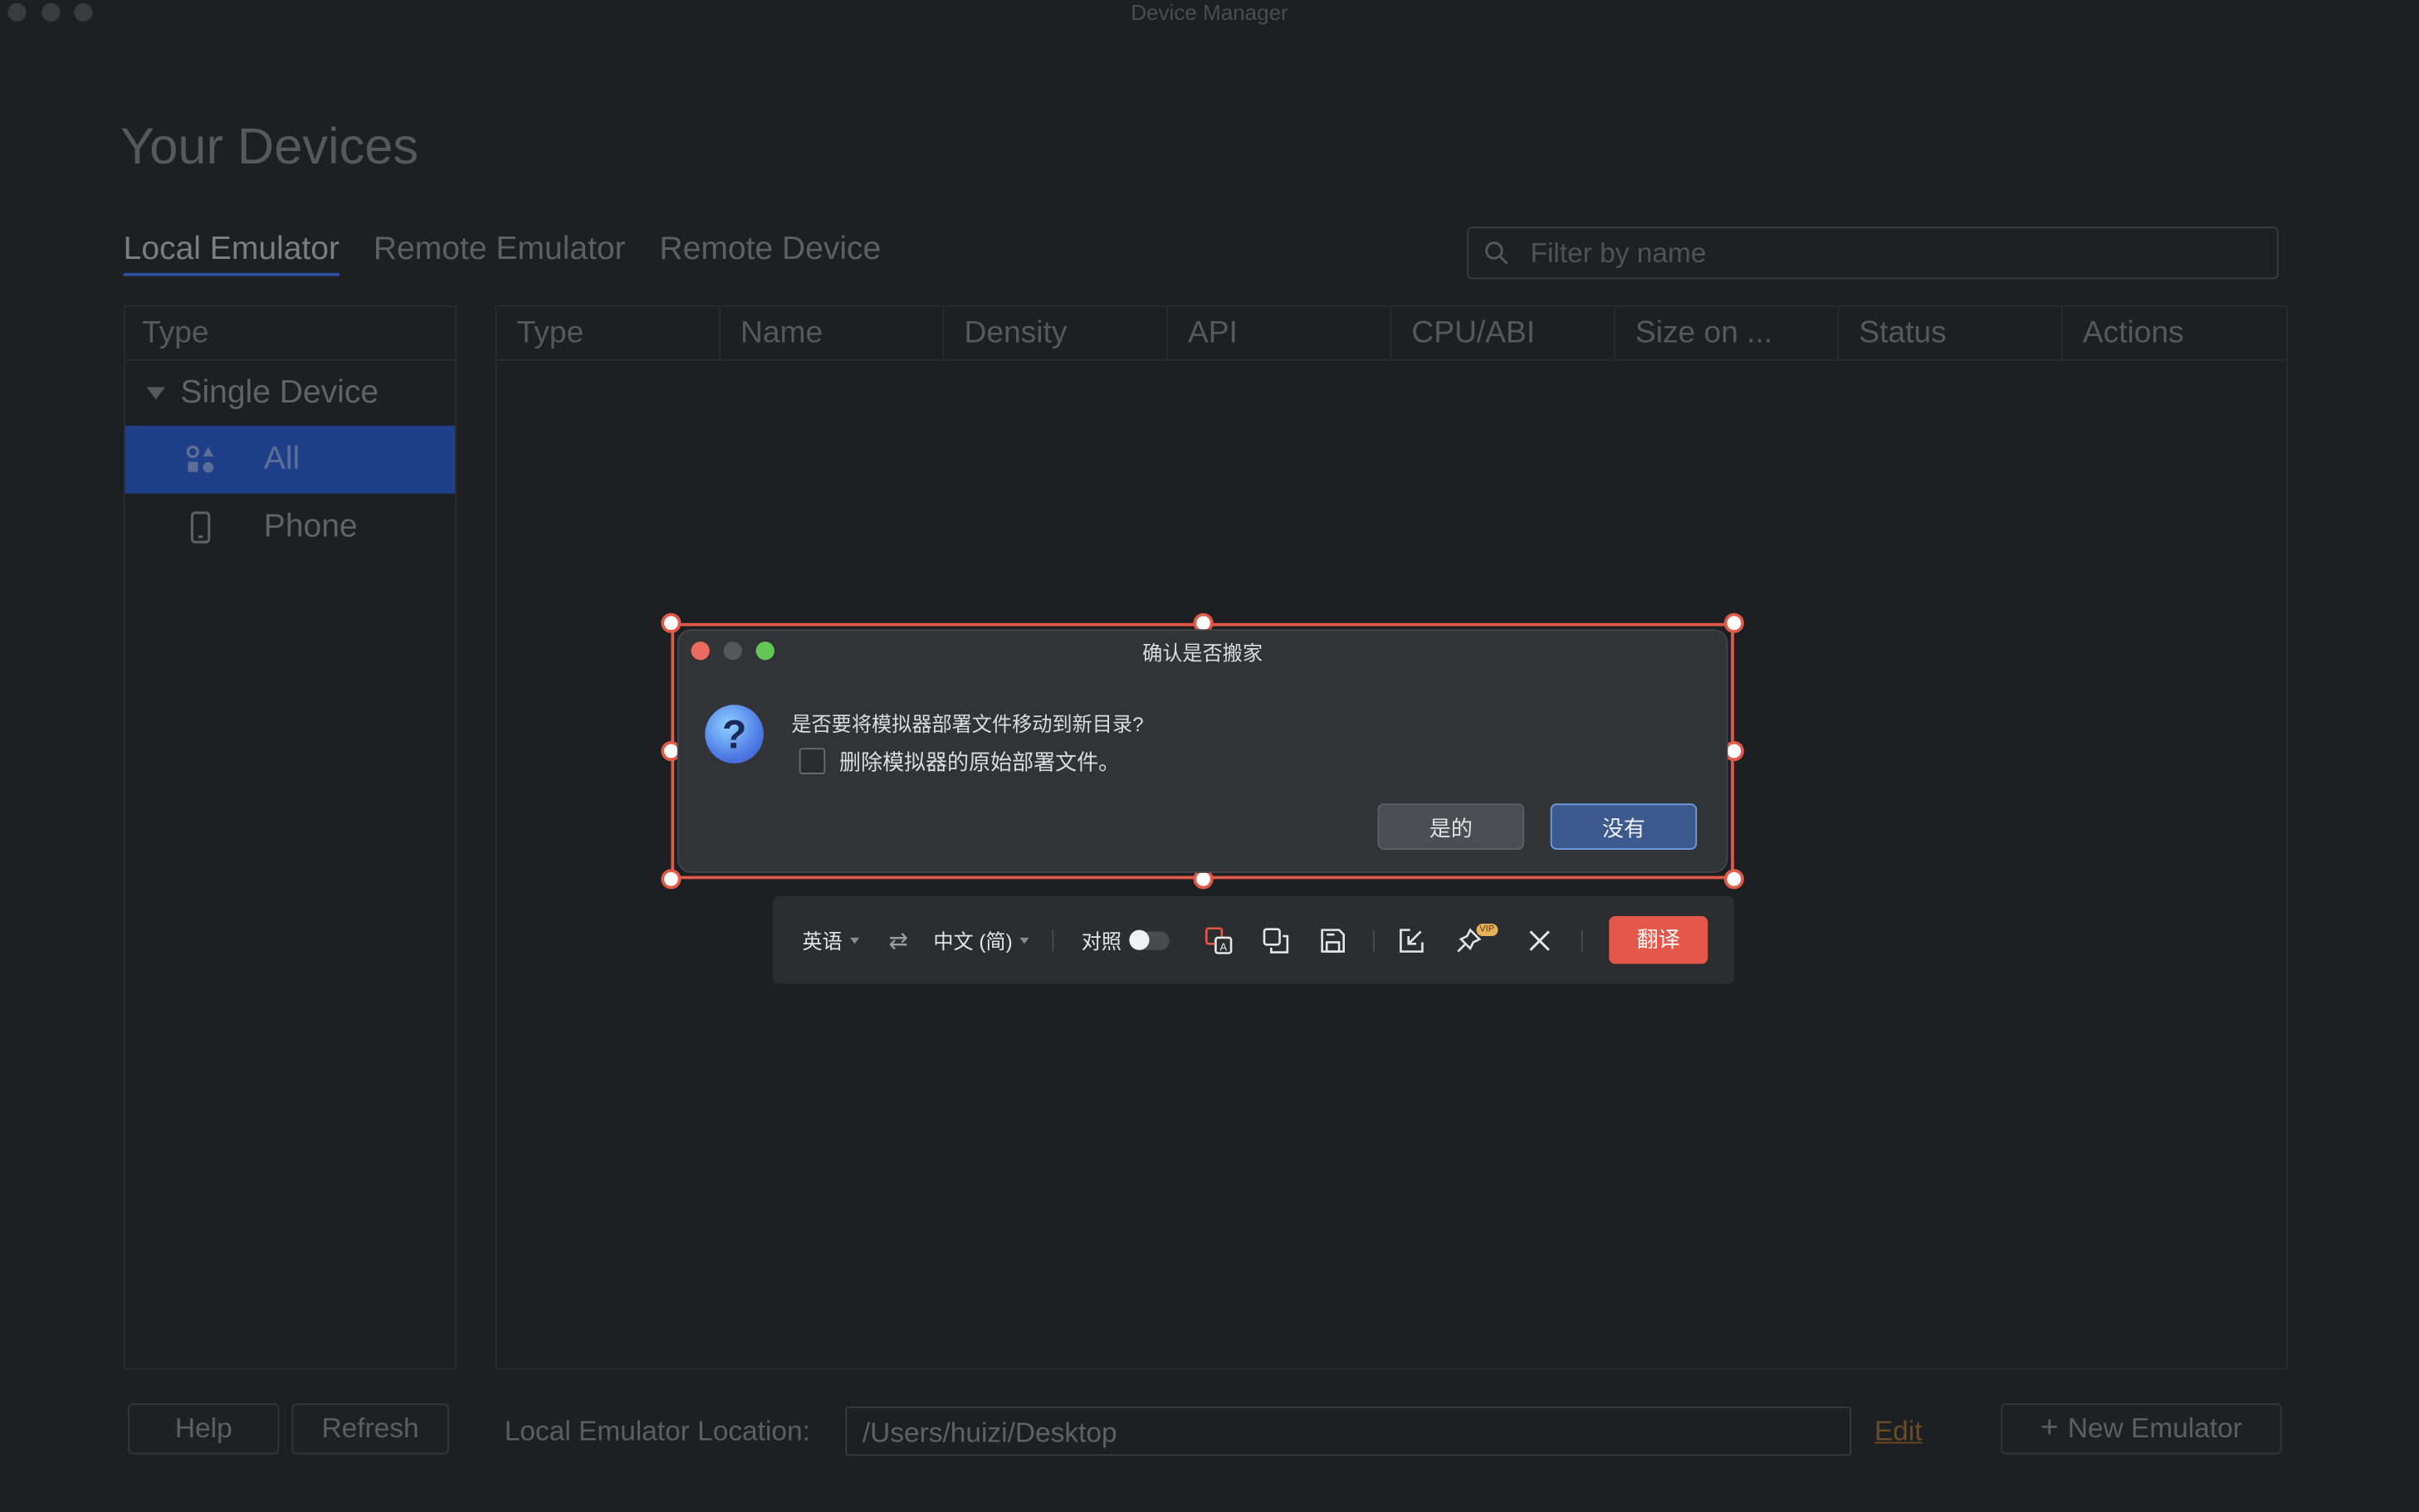 This screenshot has height=1512, width=2419. I want to click on plus-icon: +, so click(2049, 1429).